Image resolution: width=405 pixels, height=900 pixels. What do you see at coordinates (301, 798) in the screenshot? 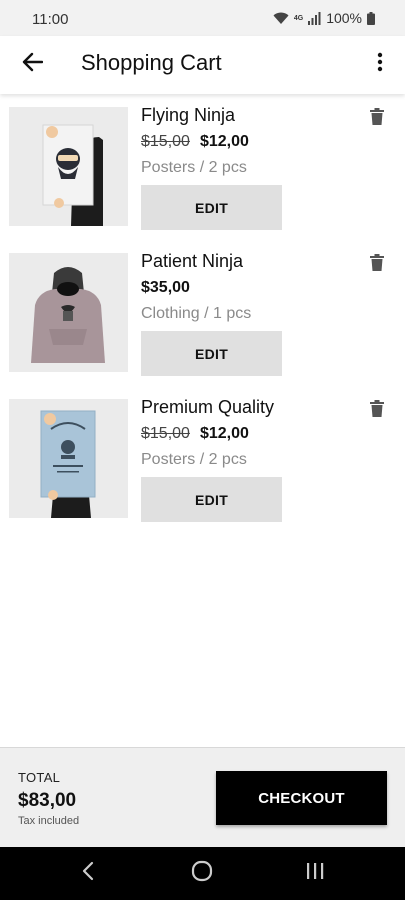
I see `checkout-button: CHECKOUT` at bounding box center [301, 798].